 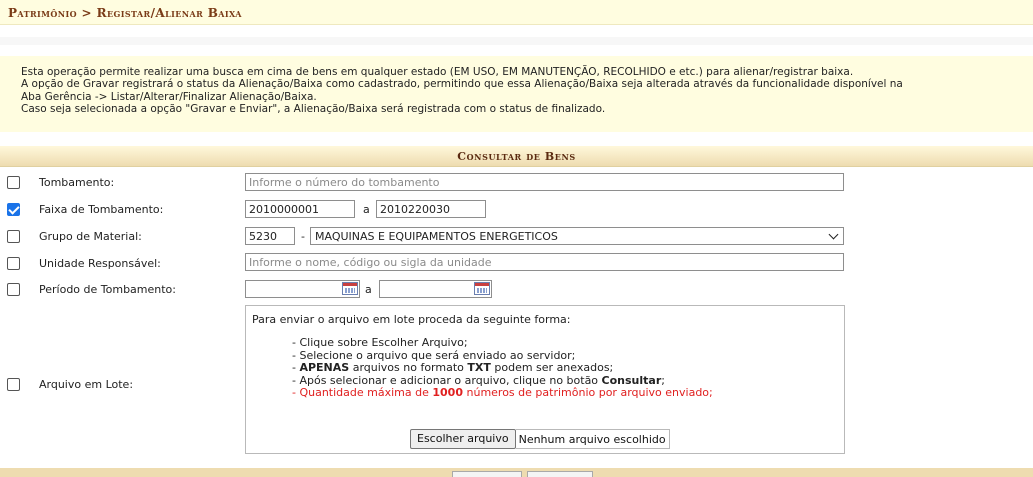 What do you see at coordinates (13, 289) in the screenshot?
I see `periodo-checkbox` at bounding box center [13, 289].